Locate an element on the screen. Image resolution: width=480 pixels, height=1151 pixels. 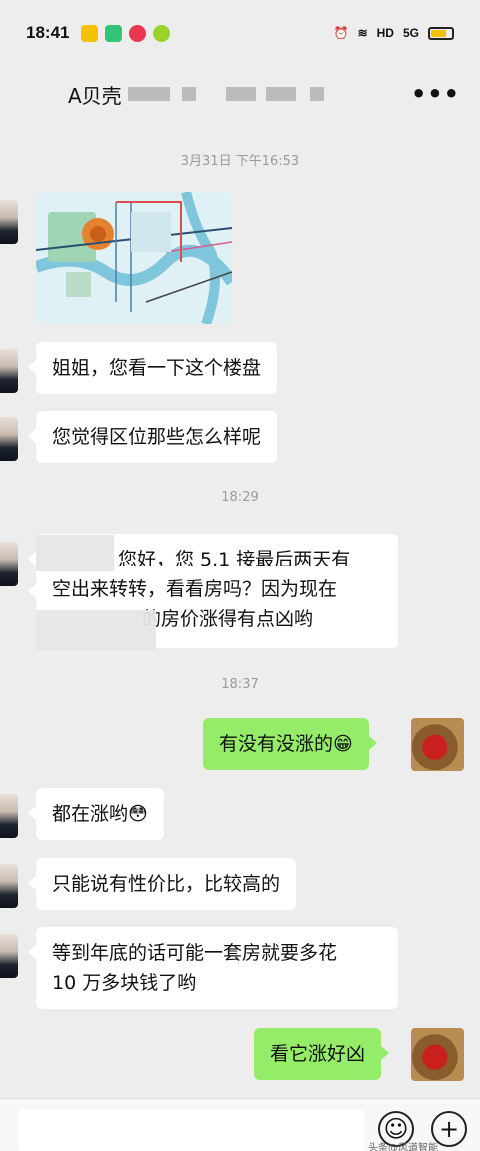
status-indicators: ⏰ ≋ HD 5G is located at coordinates (394, 33).